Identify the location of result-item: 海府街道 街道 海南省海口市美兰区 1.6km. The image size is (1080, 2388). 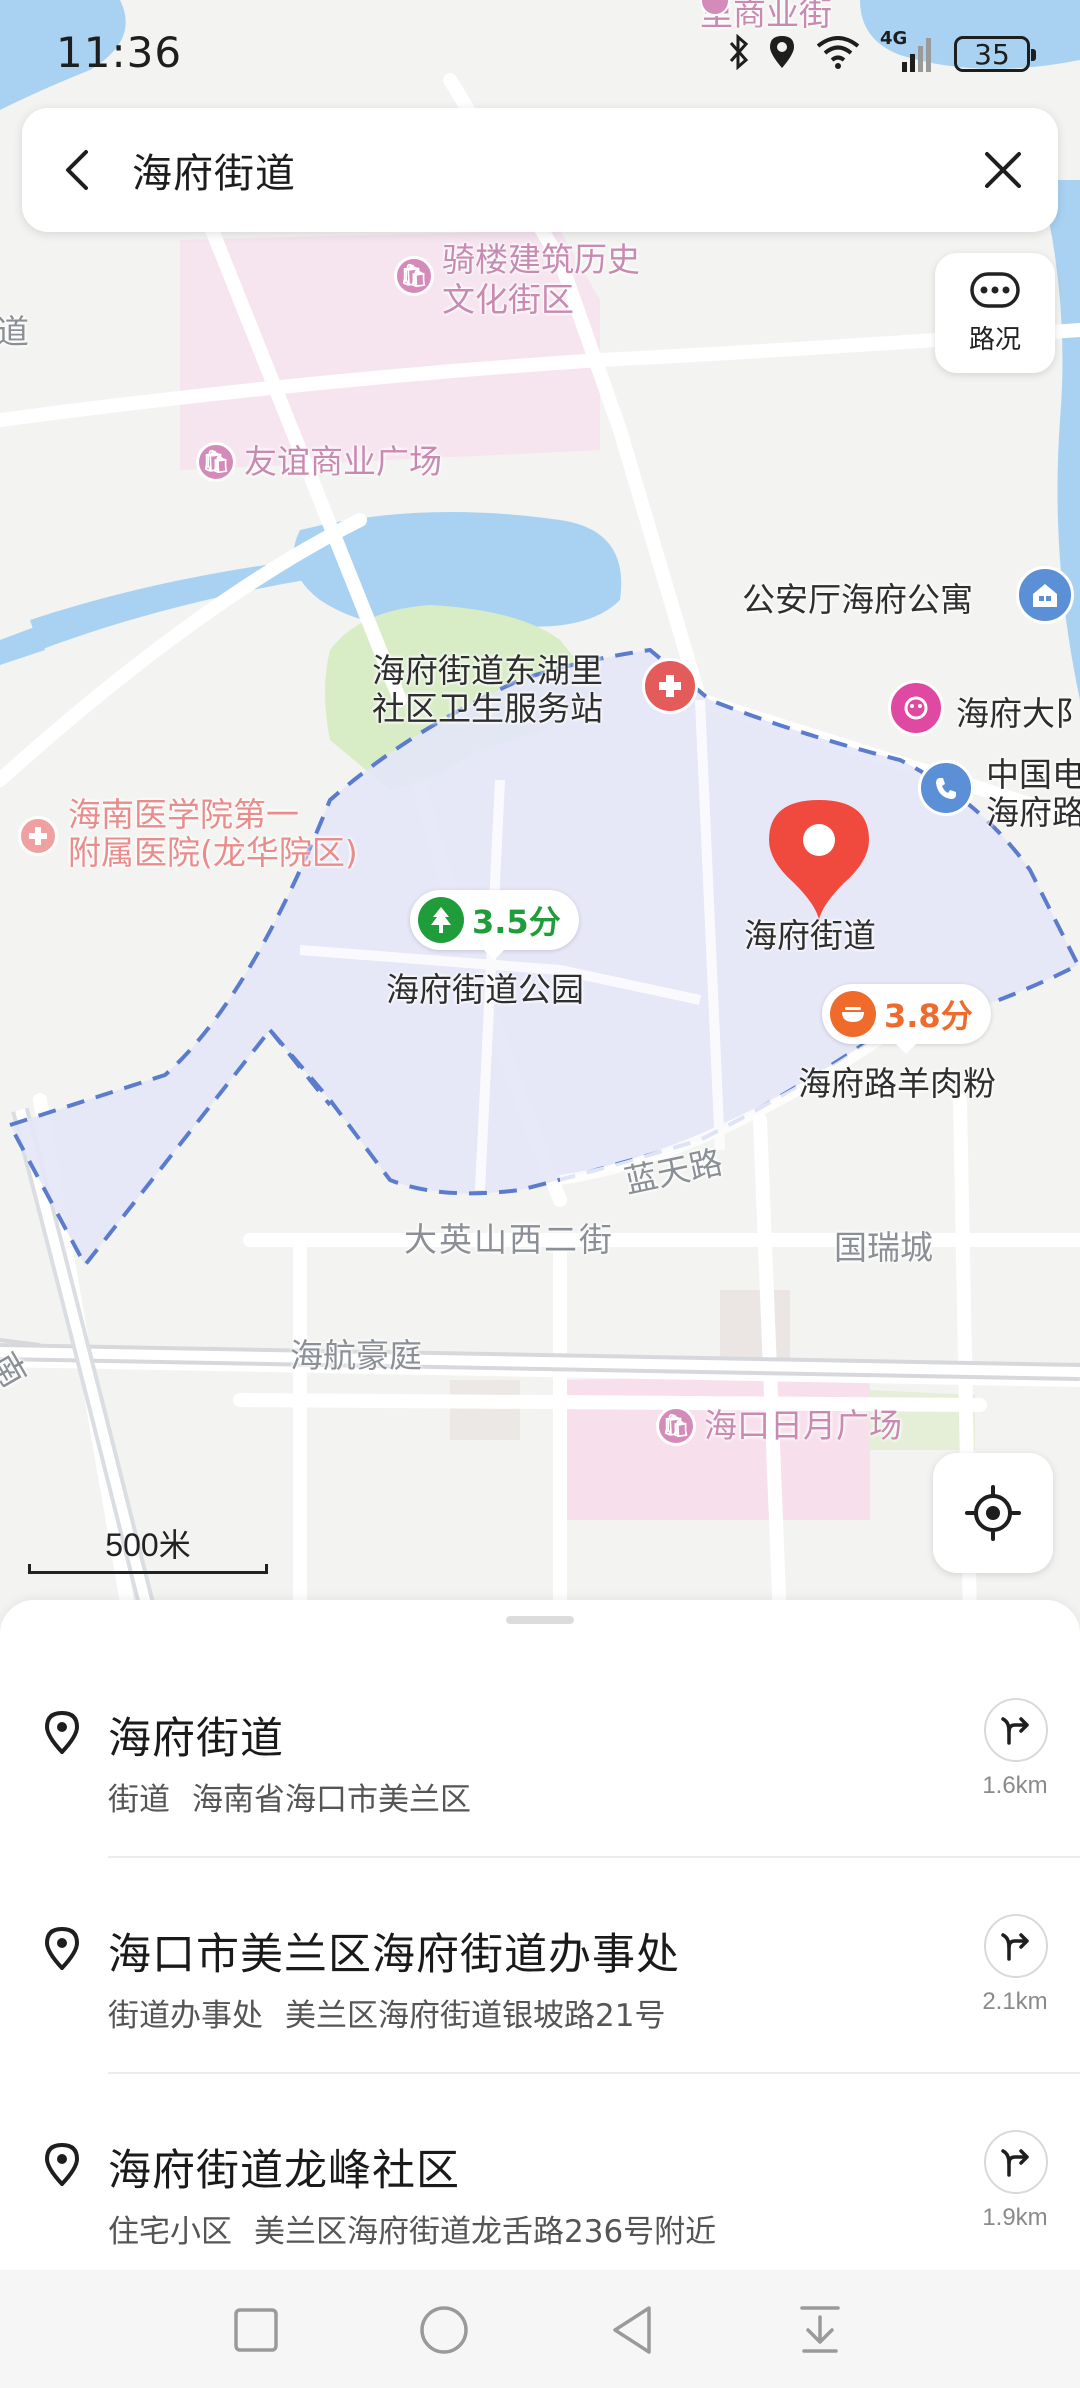
(540, 1788).